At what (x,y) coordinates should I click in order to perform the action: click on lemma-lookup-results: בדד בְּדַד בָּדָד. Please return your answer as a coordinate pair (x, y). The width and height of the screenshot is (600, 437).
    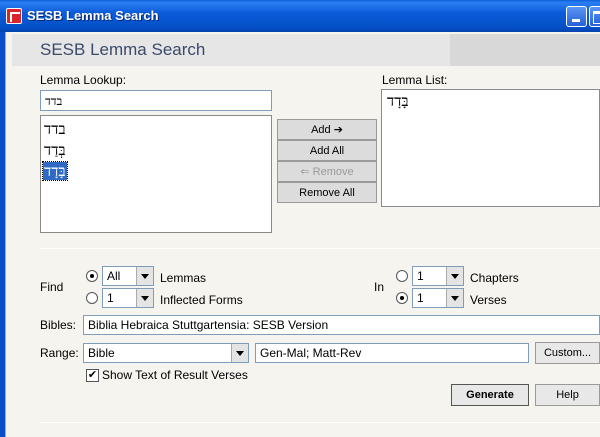
    Looking at the image, I should click on (156, 174).